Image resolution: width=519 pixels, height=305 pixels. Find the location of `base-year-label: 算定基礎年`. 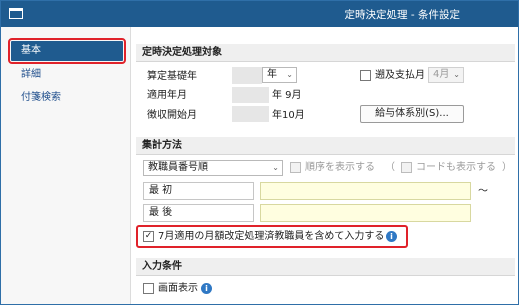

base-year-label: 算定基礎年 is located at coordinates (172, 76).